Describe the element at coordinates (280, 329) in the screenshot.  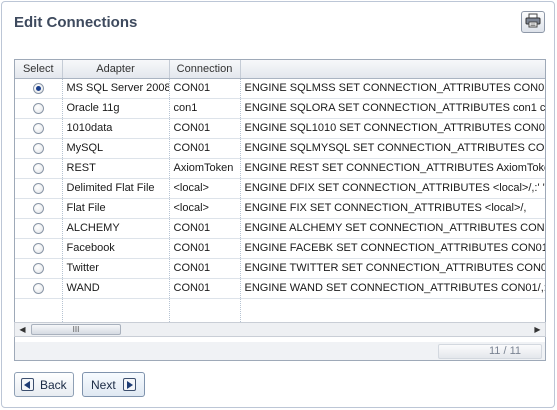
I see `horizontal-scrollbar: ◀ III ▶` at that location.